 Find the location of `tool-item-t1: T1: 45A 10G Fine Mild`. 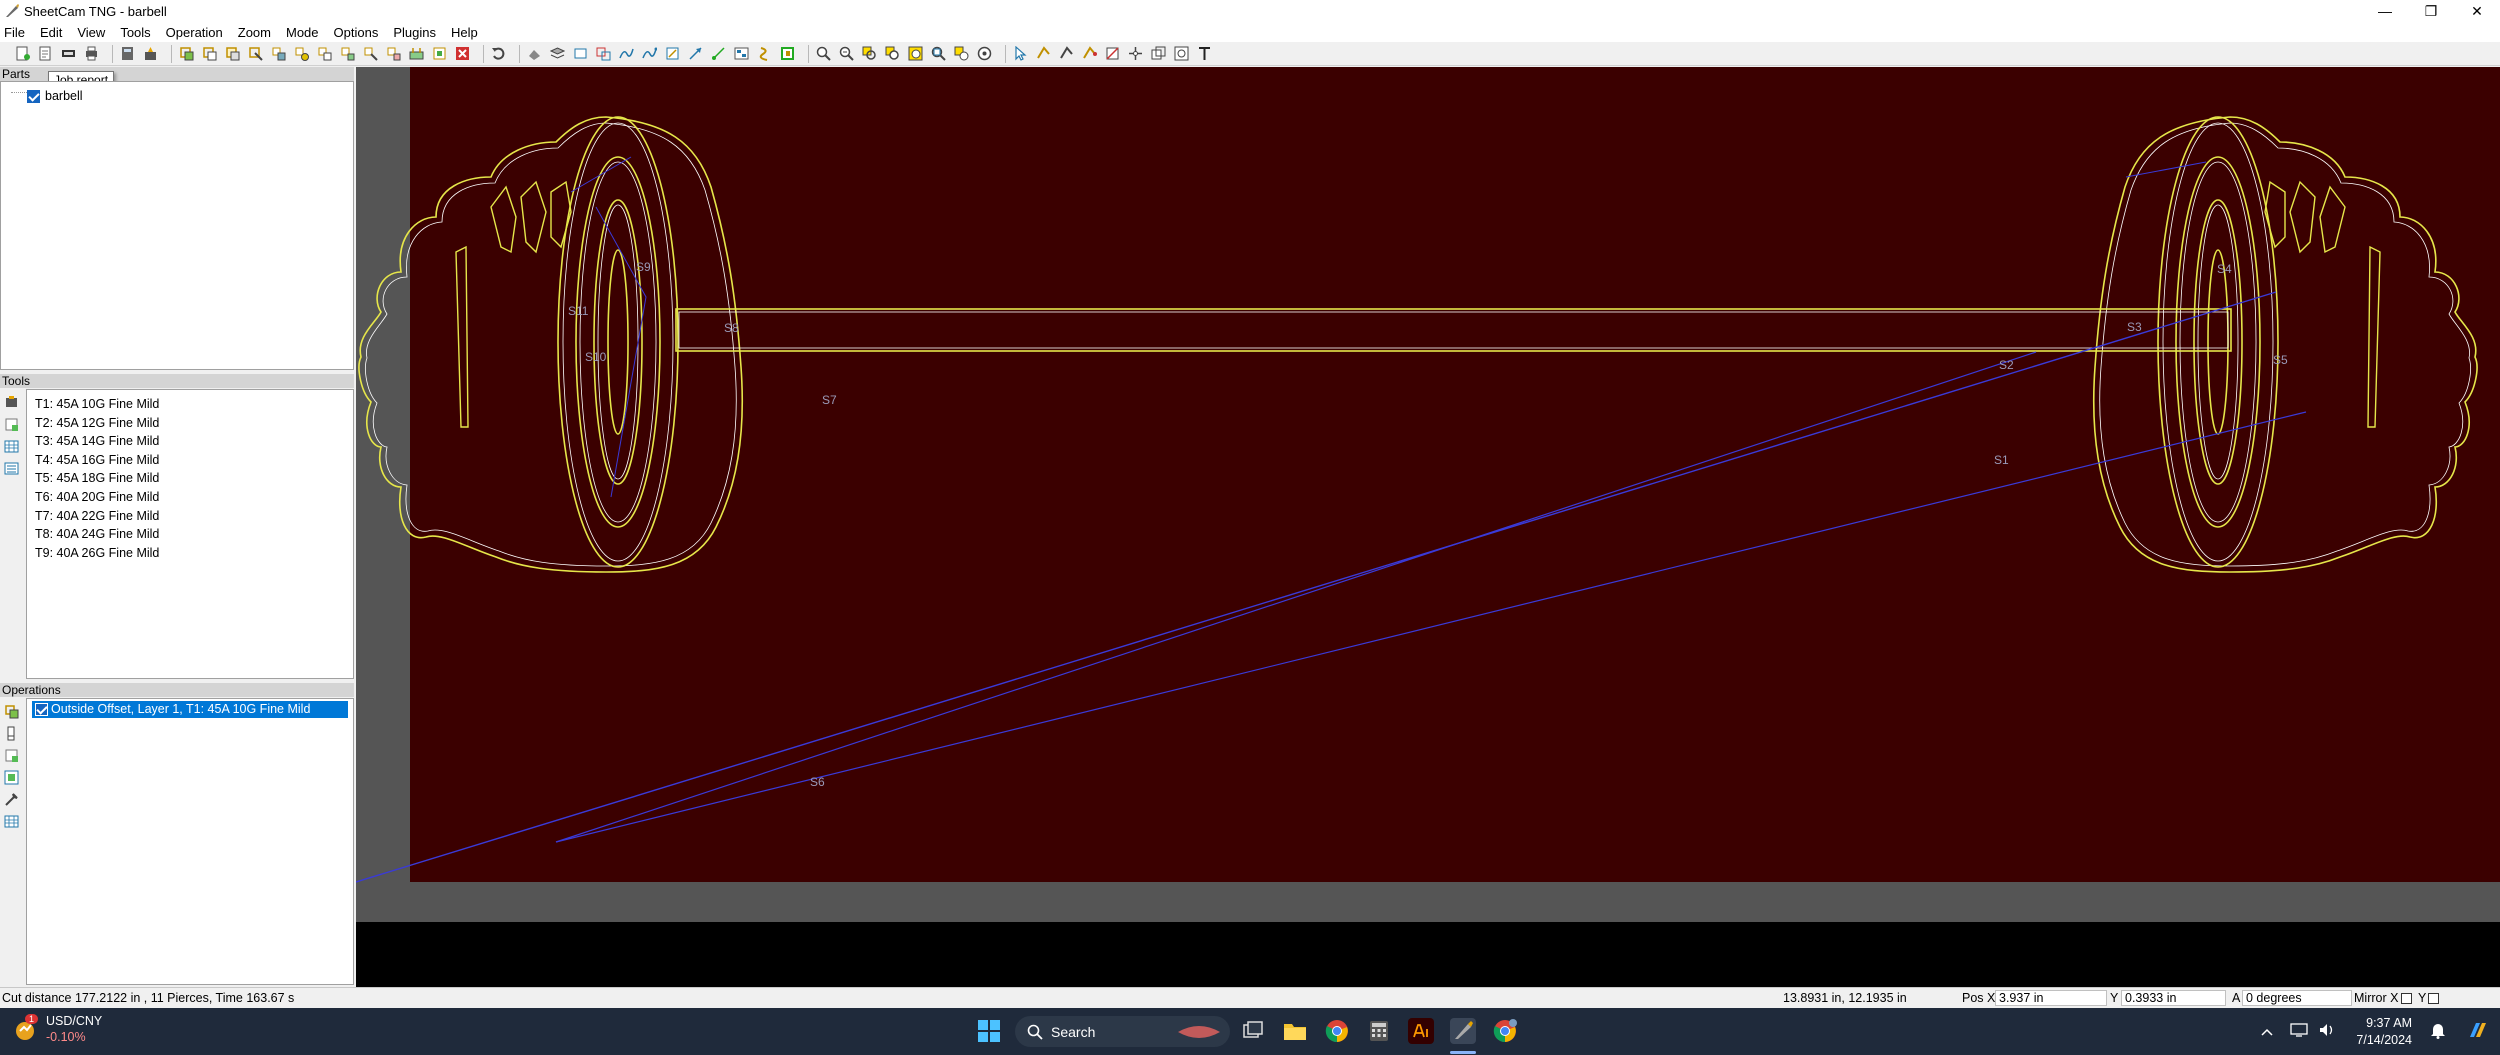

tool-item-t1: T1: 45A 10G Fine Mild is located at coordinates (190, 404).